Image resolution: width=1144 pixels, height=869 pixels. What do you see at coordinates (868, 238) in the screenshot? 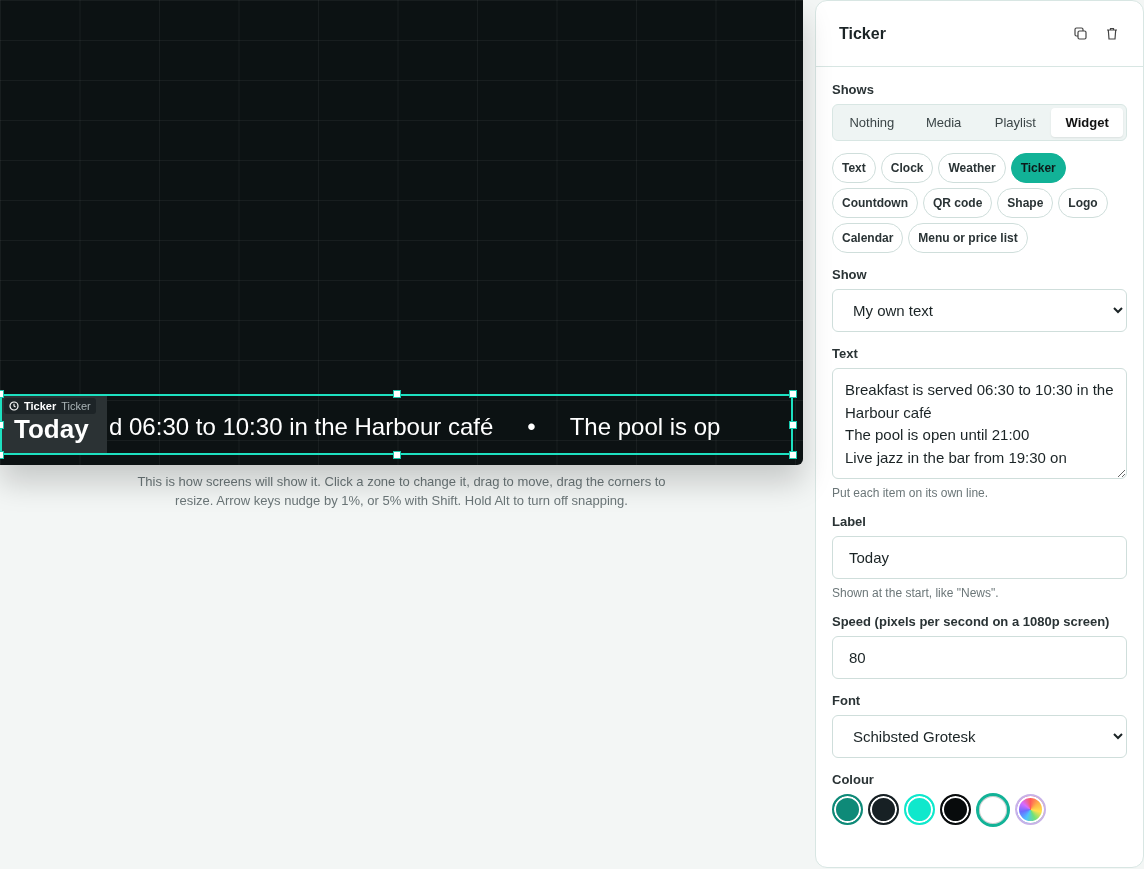
I see `widget-chip: Calendar` at bounding box center [868, 238].